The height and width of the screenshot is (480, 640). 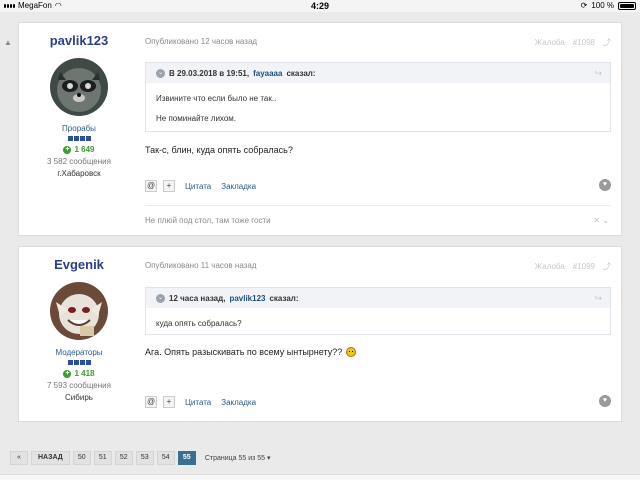 What do you see at coordinates (123, 458) in the screenshot?
I see `page-button: 52` at bounding box center [123, 458].